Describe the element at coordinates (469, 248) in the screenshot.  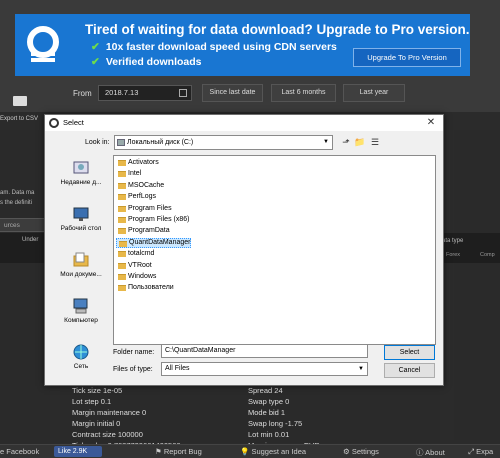
I see `right-grid: ata type Forex Comp` at that location.